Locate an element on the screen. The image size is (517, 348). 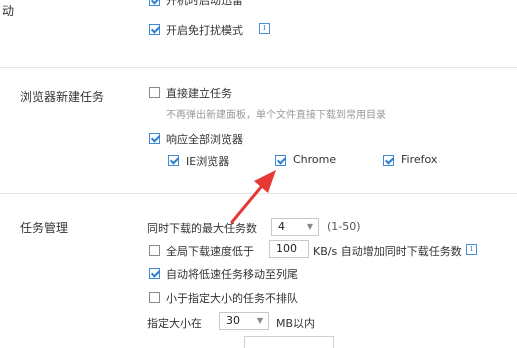
speed-low-checkbox is located at coordinates (154, 250).